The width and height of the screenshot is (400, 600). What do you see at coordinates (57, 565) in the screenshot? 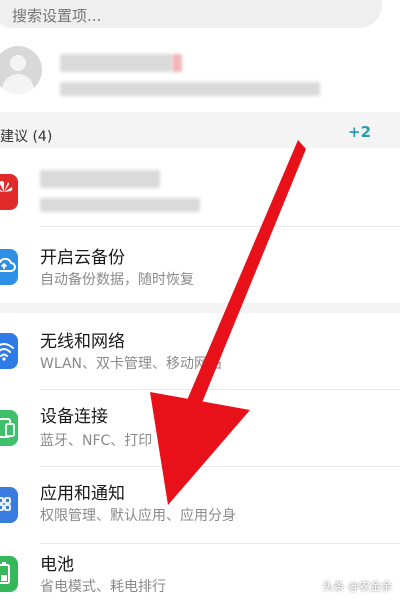
I see `battery-title: 电池` at bounding box center [57, 565].